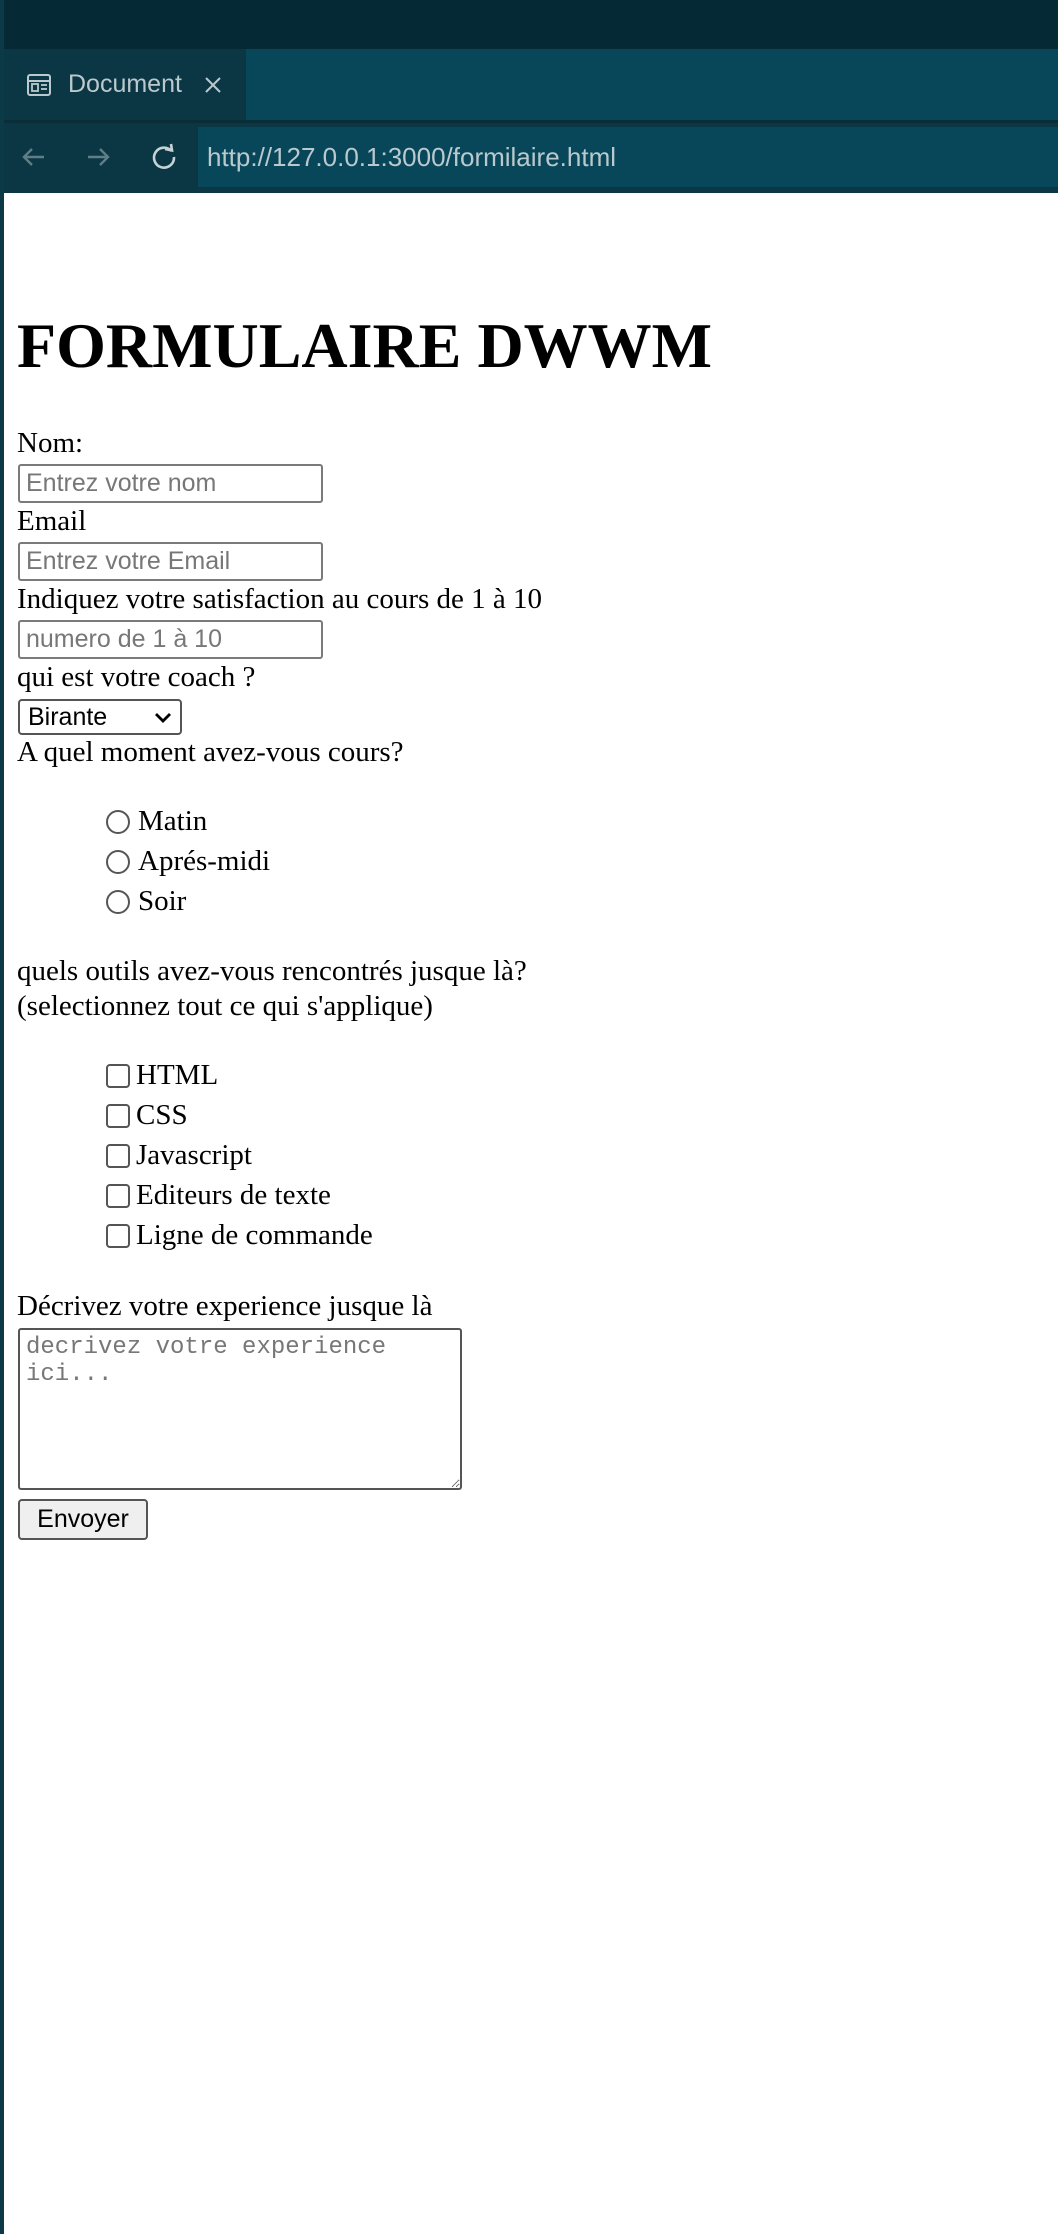 The width and height of the screenshot is (1058, 2234). Describe the element at coordinates (225, 1006) in the screenshot. I see `tools-sublabel: (selectionnez tout ce qui s'applique)` at that location.